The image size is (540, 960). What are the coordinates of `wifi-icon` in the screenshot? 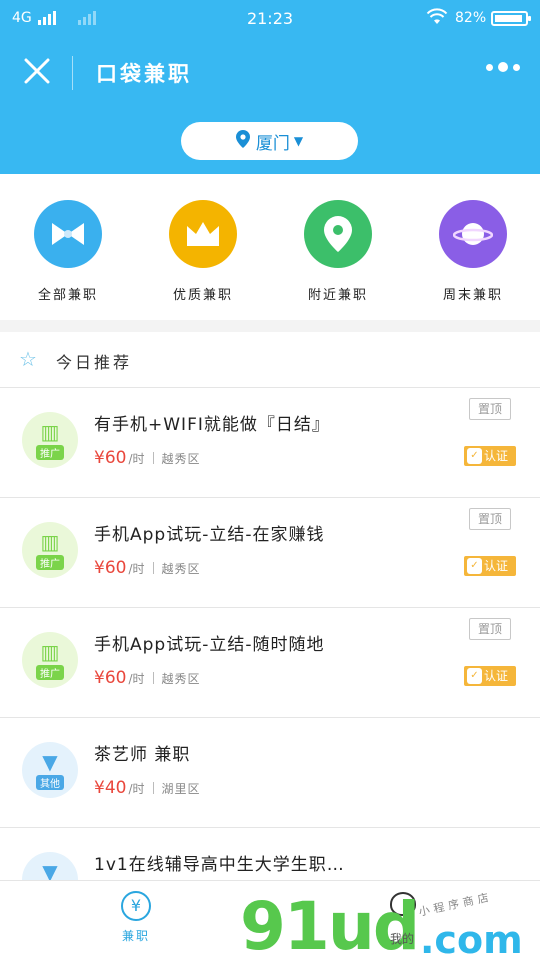 It's located at (437, 19).